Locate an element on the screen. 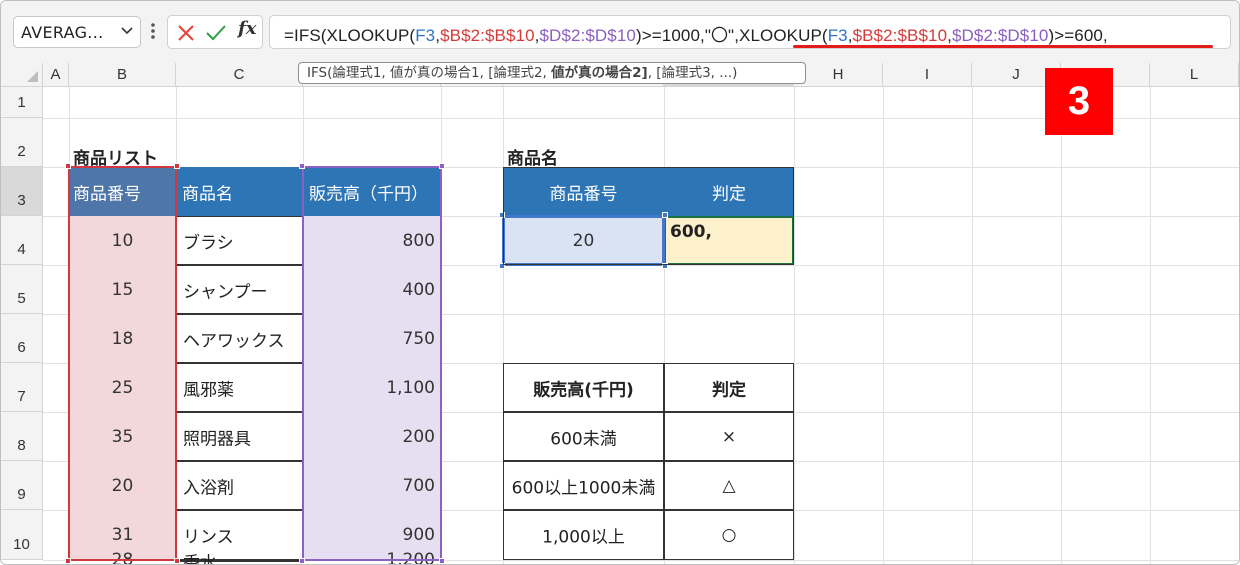 The height and width of the screenshot is (565, 1240). cell-product-name: ブラシ is located at coordinates (239, 240).